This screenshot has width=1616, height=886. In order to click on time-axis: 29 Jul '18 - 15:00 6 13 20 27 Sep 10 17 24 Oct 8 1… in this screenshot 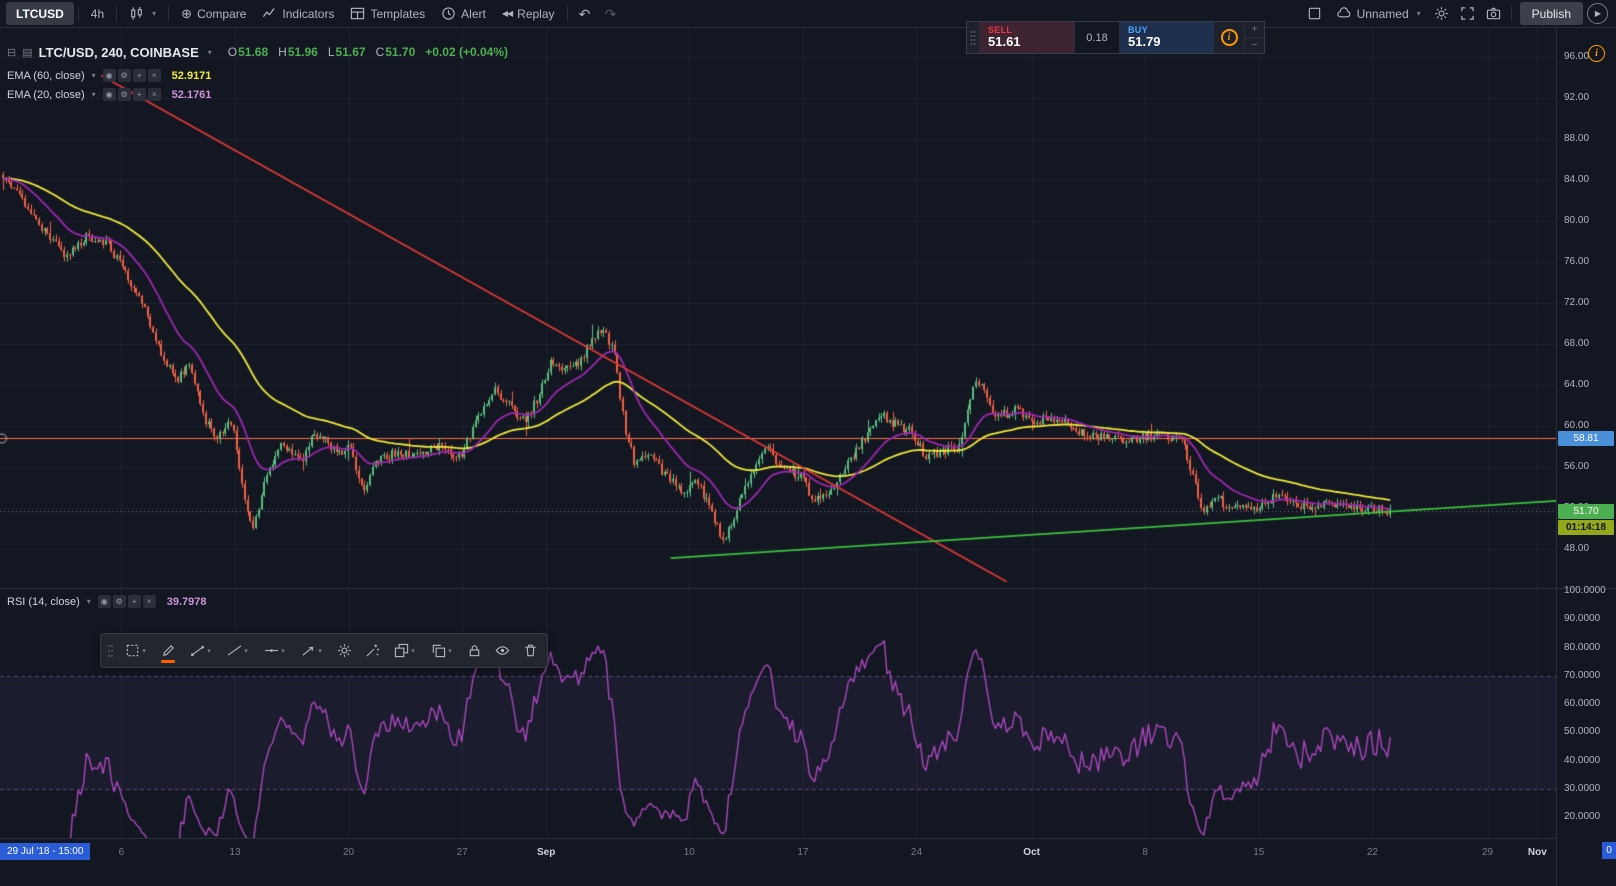, I will do `click(778, 862)`.